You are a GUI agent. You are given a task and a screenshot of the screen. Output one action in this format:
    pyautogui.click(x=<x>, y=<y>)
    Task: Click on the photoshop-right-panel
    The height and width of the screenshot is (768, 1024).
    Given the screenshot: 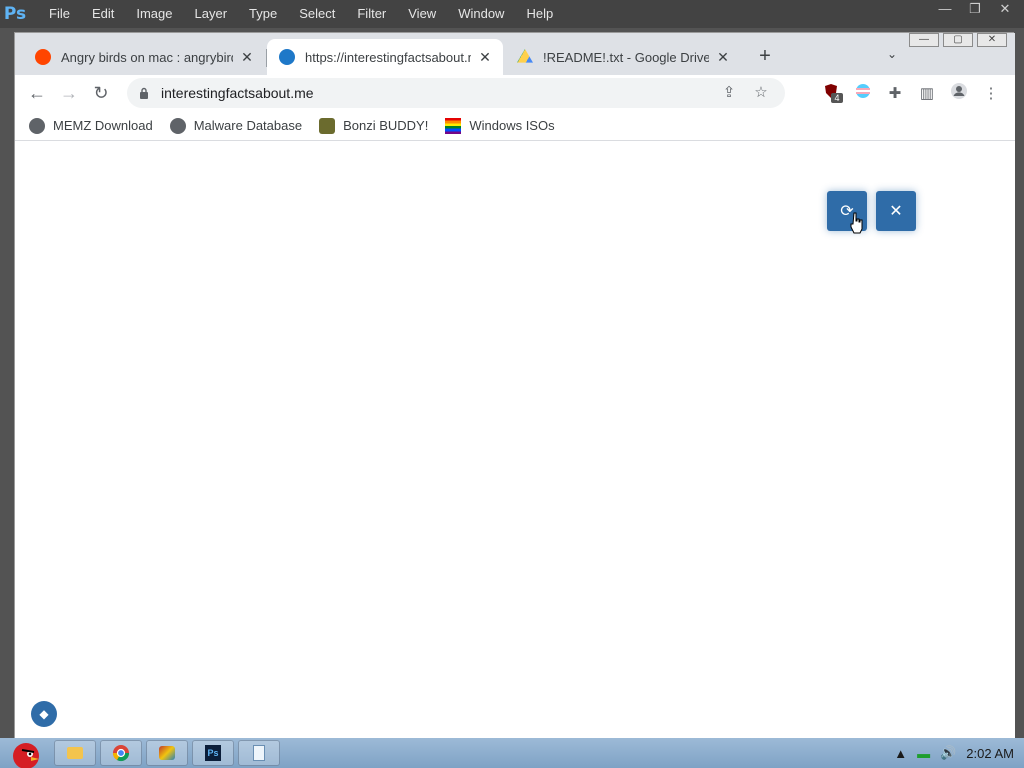 What is the action you would take?
    pyautogui.click(x=1019, y=383)
    